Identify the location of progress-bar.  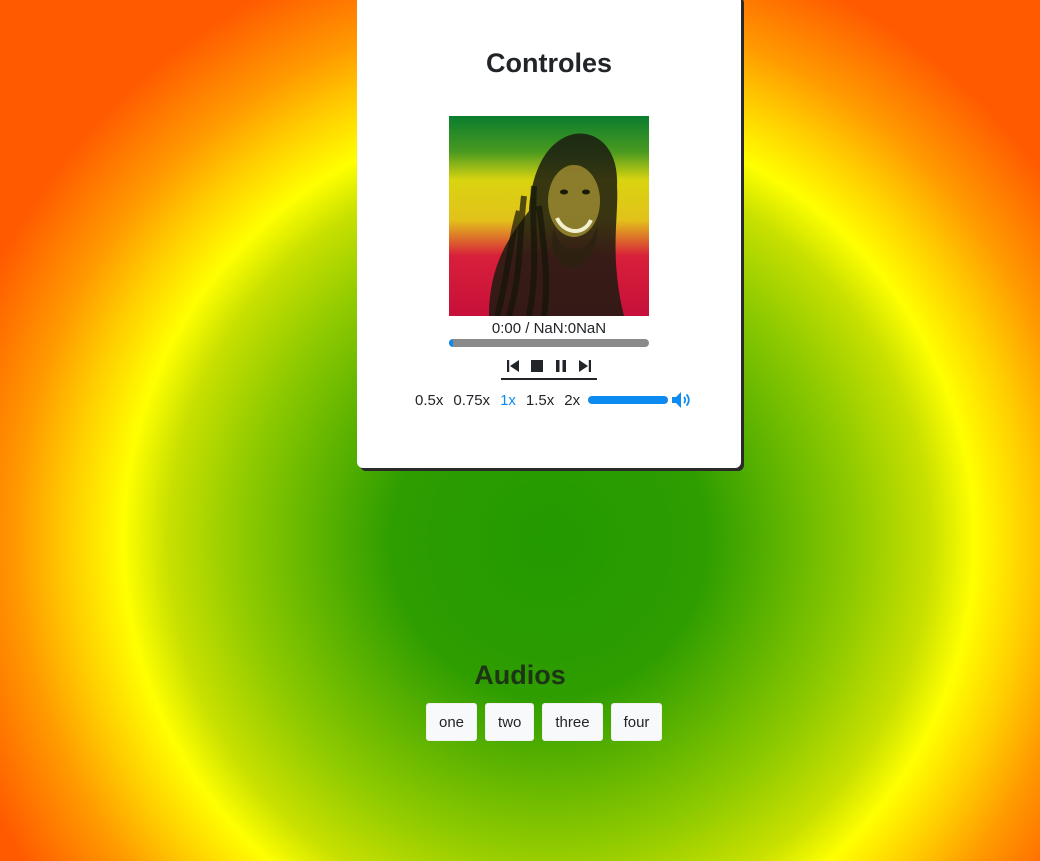
(549, 343).